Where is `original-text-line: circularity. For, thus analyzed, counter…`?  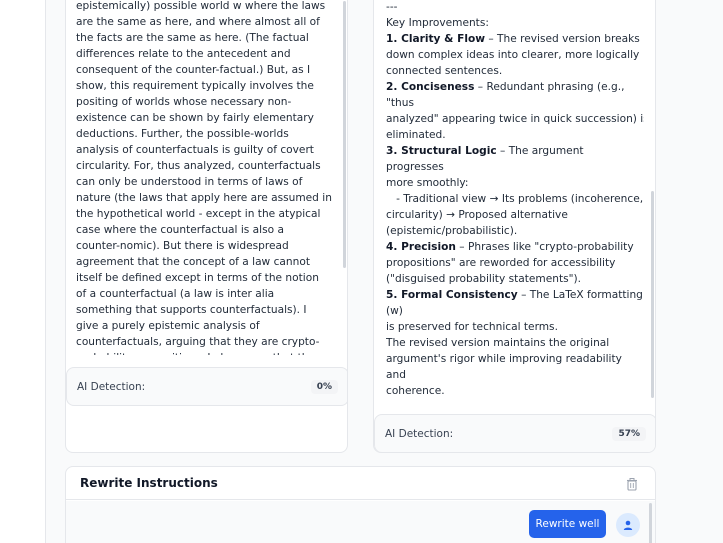 original-text-line: circularity. For, thus analyzed, counter… is located at coordinates (198, 166).